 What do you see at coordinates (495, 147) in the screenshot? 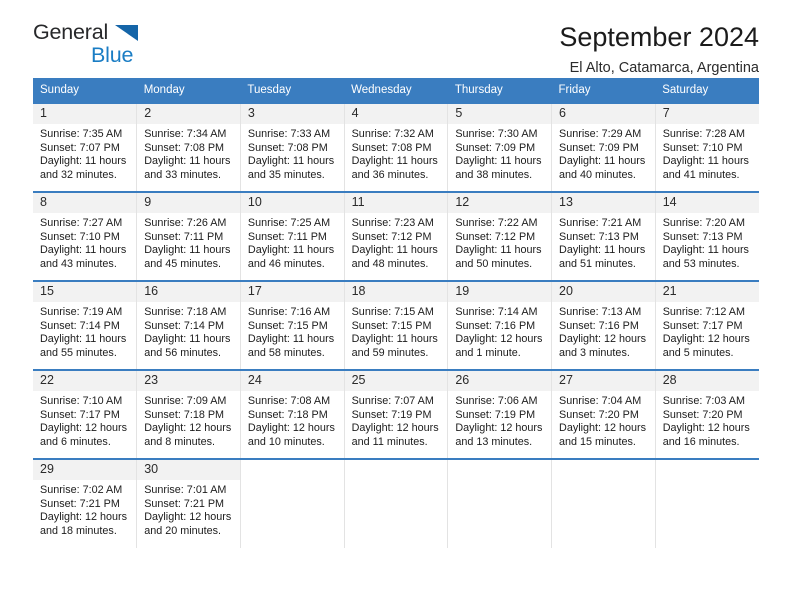
I see `sunset-text: Sunset: 7:09 PM` at bounding box center [495, 147].